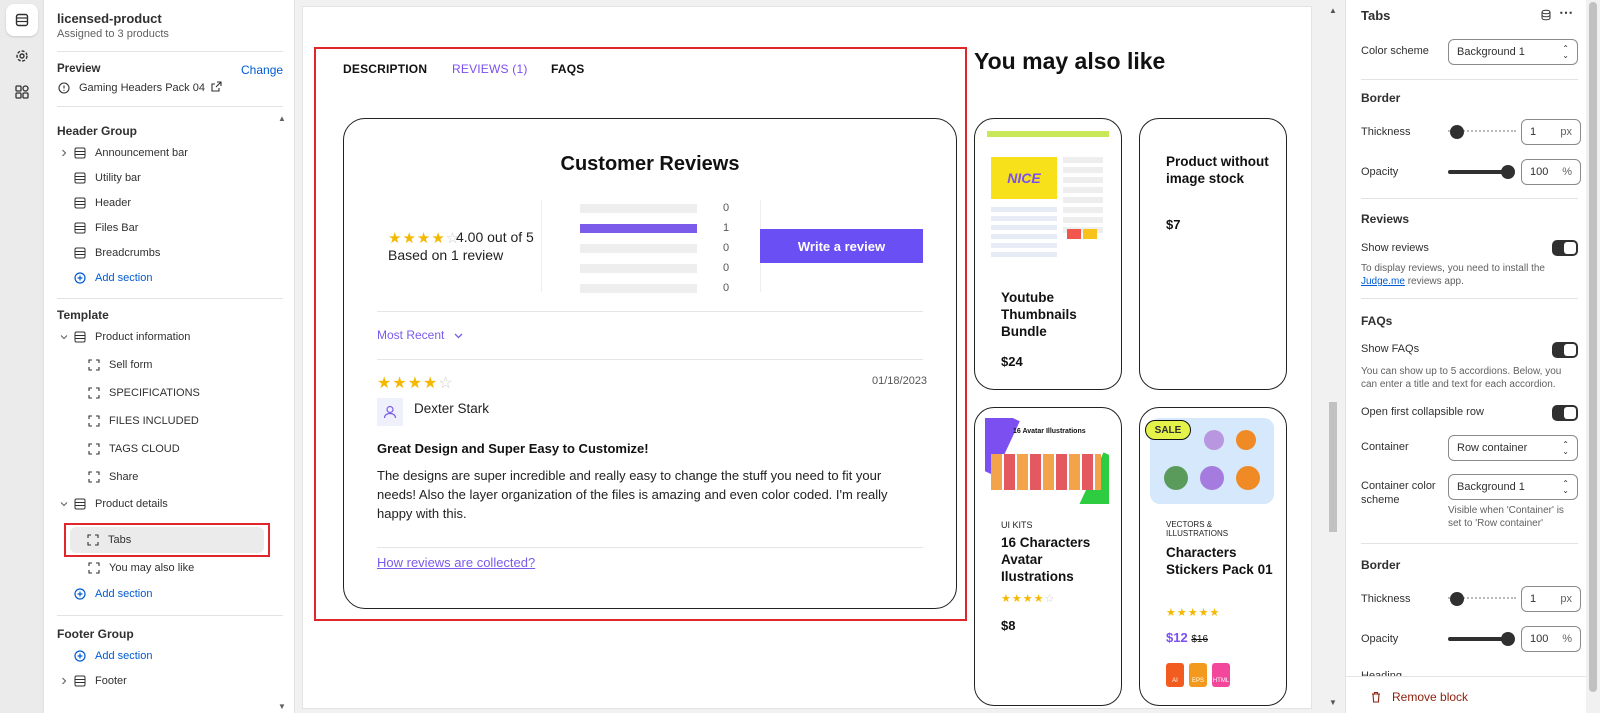 This screenshot has height=713, width=1600. I want to click on section-announcement-bar: Announcement bar, so click(172, 153).